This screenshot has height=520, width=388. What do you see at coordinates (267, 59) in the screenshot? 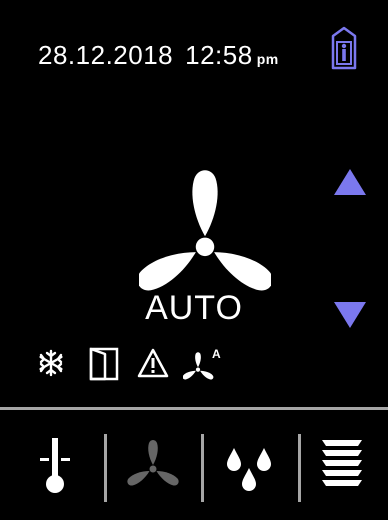
I see `ampm-text: pm` at bounding box center [267, 59].